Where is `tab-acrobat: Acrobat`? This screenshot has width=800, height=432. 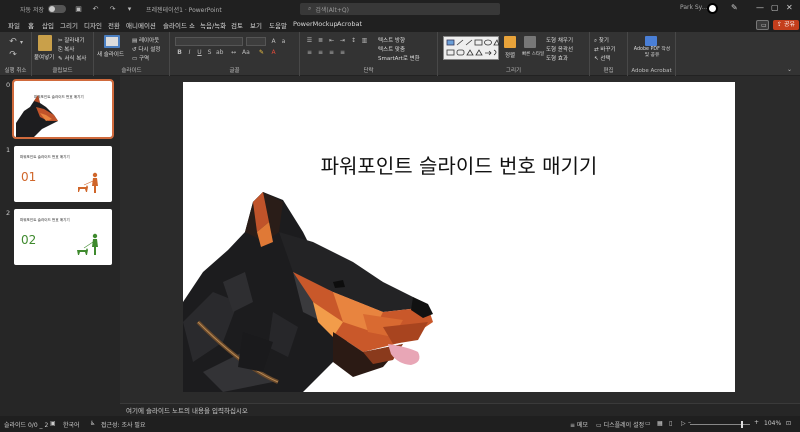
tab-acrobat: Acrobat is located at coordinates (349, 24).